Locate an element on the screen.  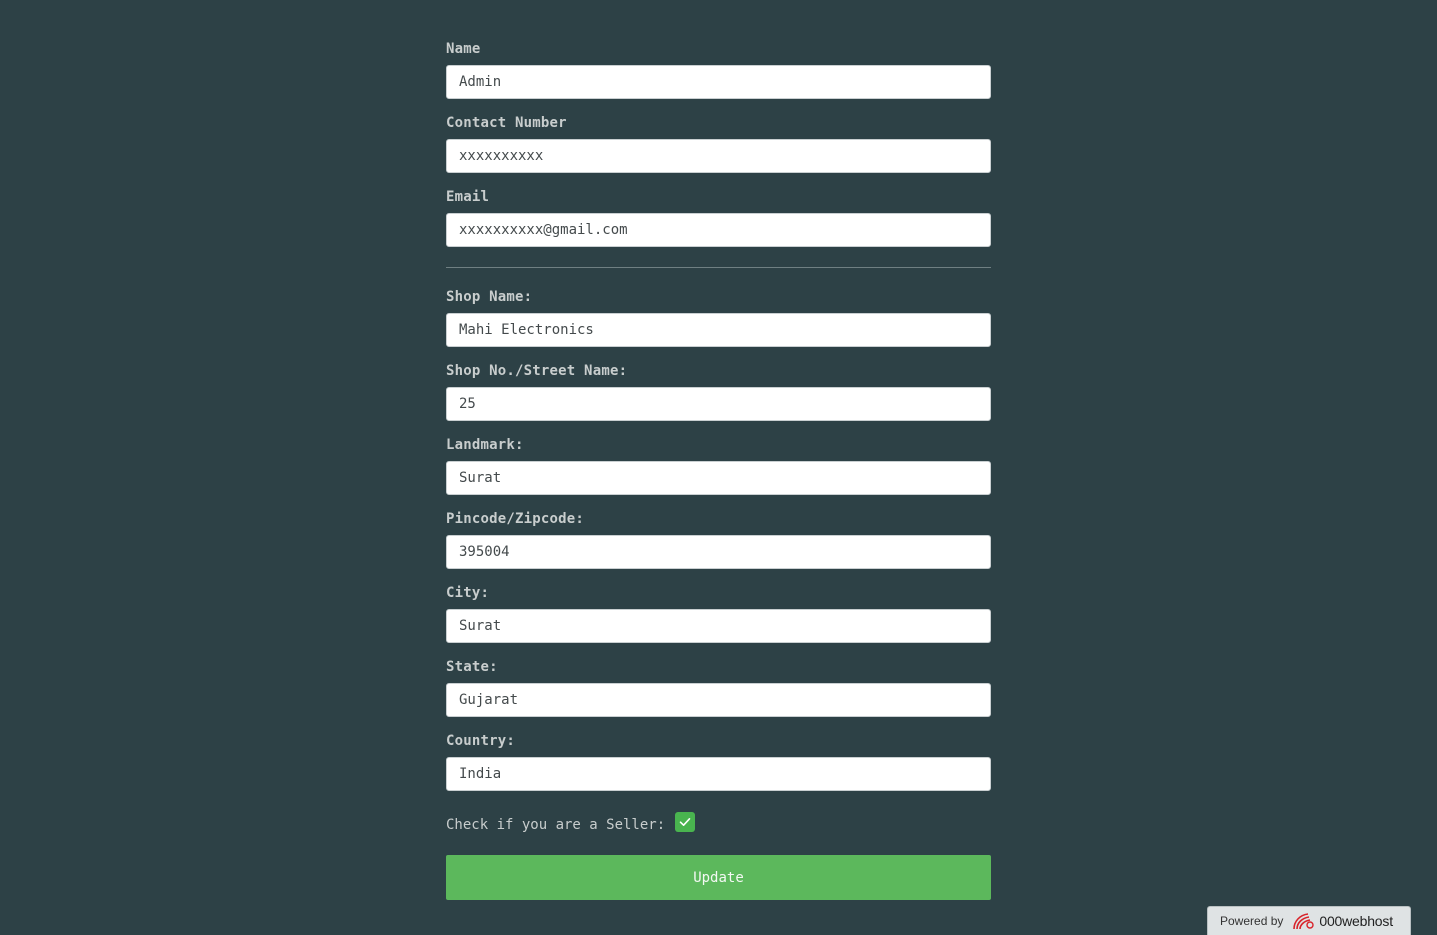
street-field-group: Shop No./Street Name: is located at coordinates (718, 397).